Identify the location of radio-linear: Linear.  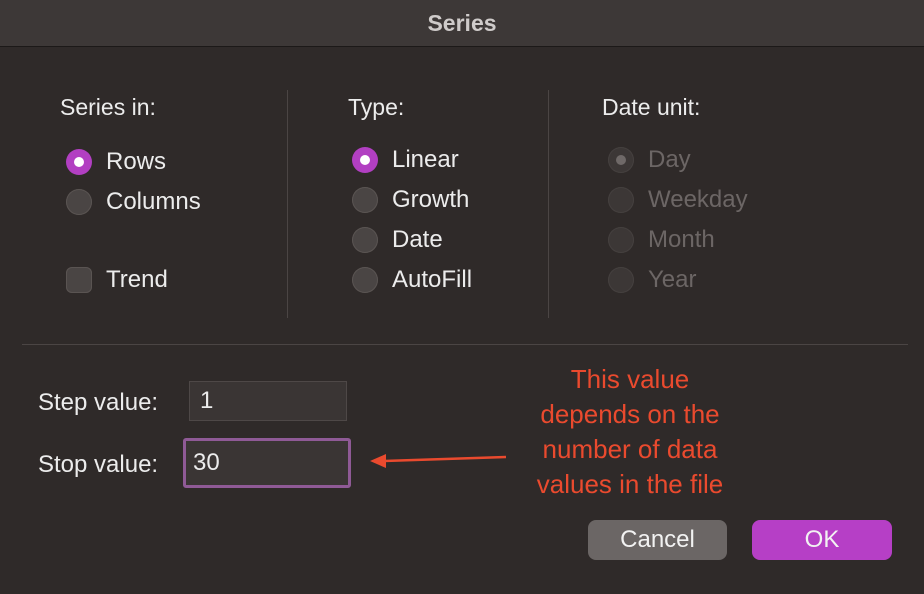
(405, 160).